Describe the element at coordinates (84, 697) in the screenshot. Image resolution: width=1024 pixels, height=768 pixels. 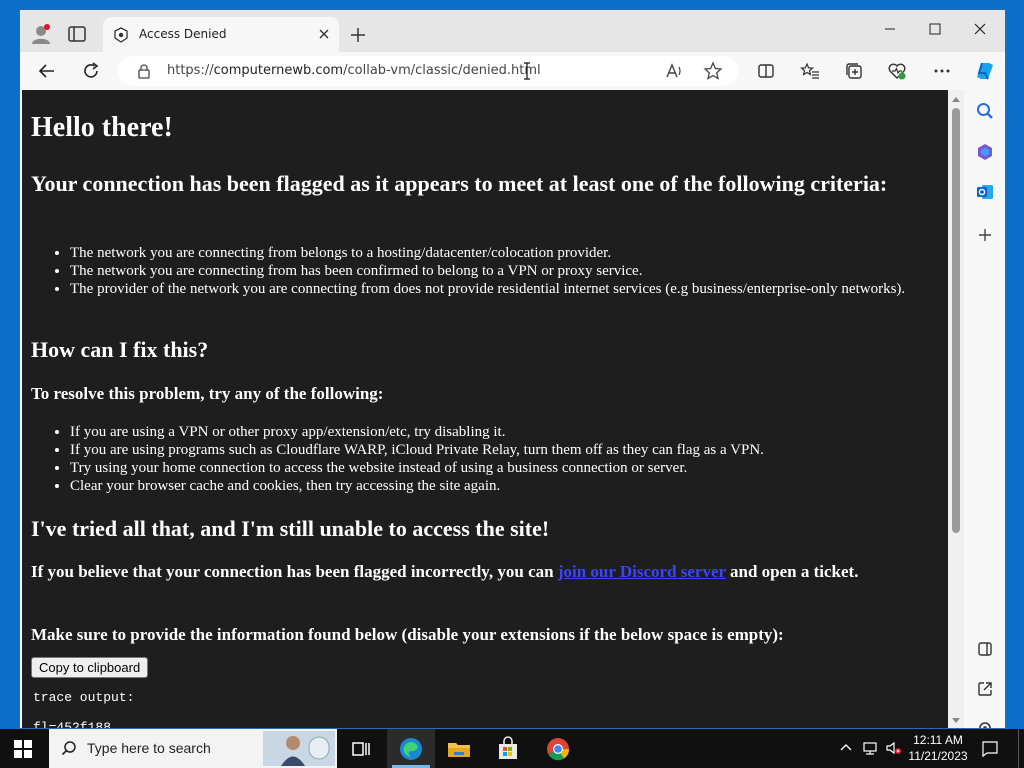
I see `trace-label: trace output:` at that location.